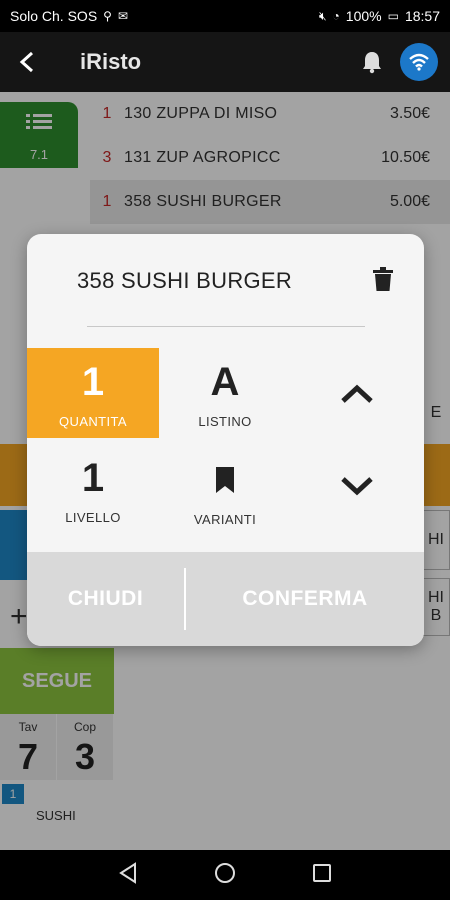 This screenshot has width=450, height=900. I want to click on livello-label: LIVELLO, so click(93, 517).